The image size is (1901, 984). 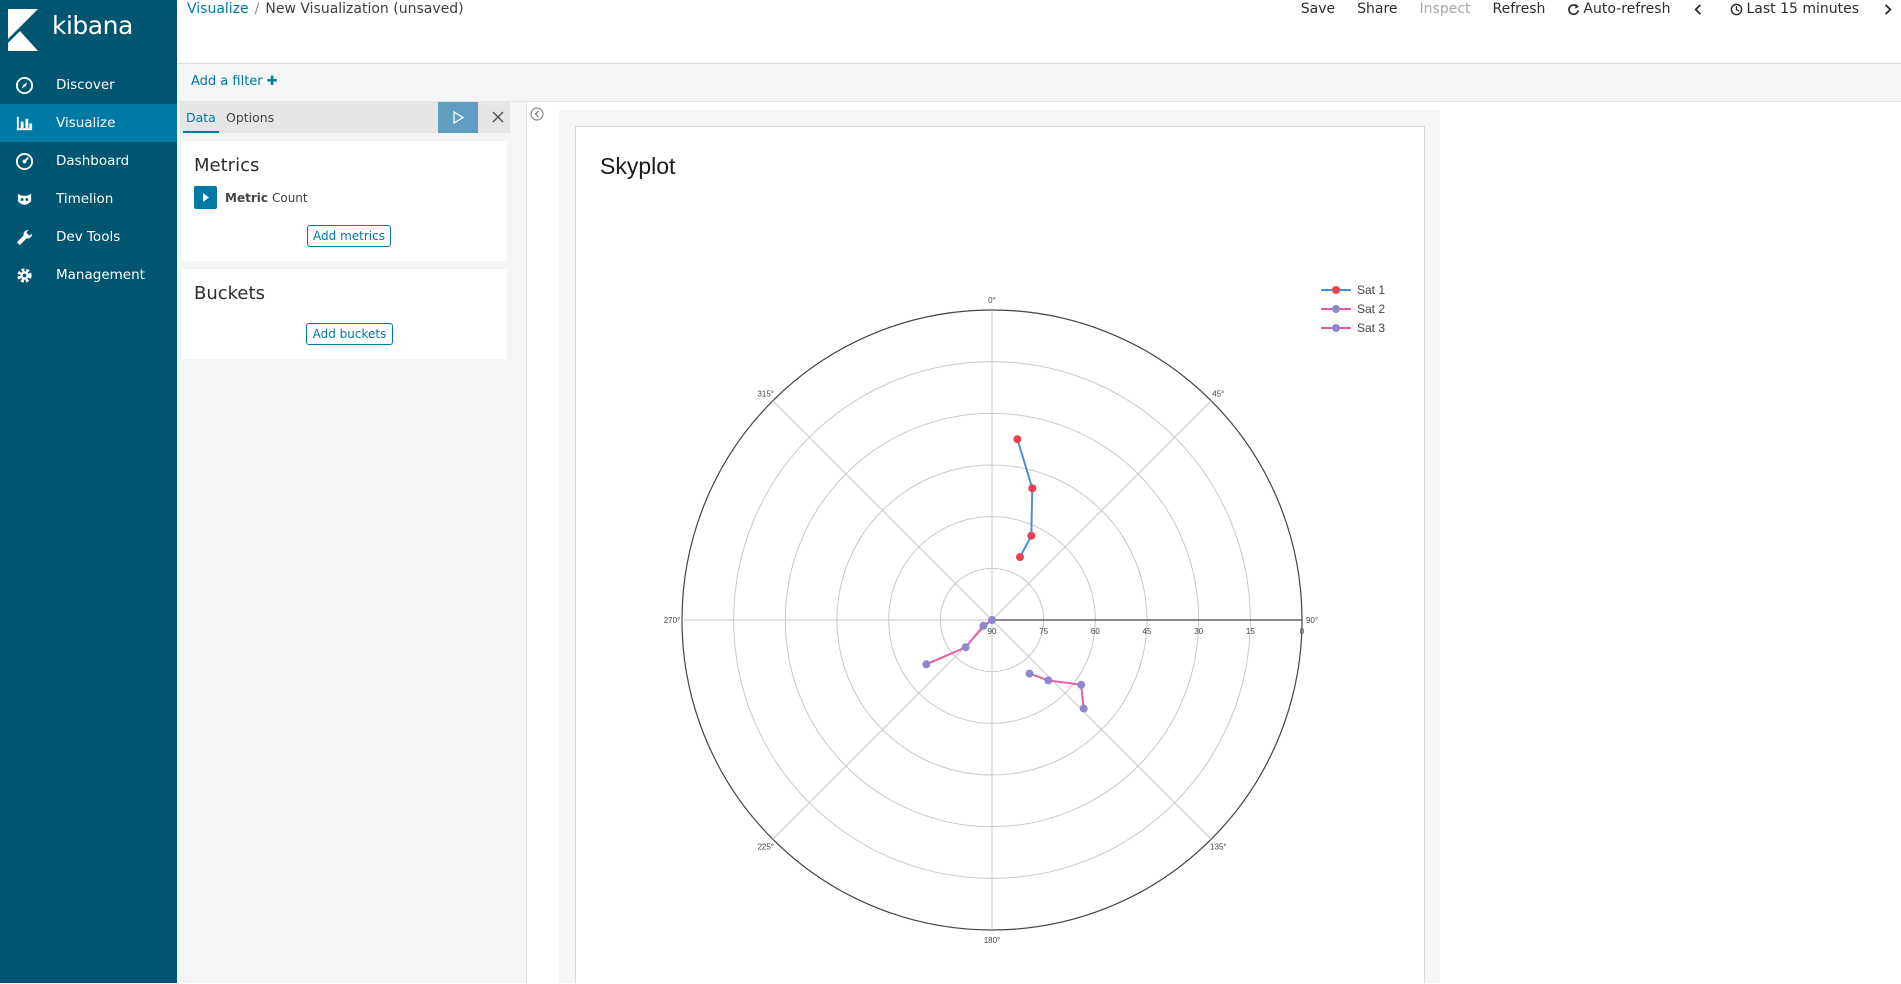 What do you see at coordinates (24, 123) in the screenshot?
I see `bar-chart-icon` at bounding box center [24, 123].